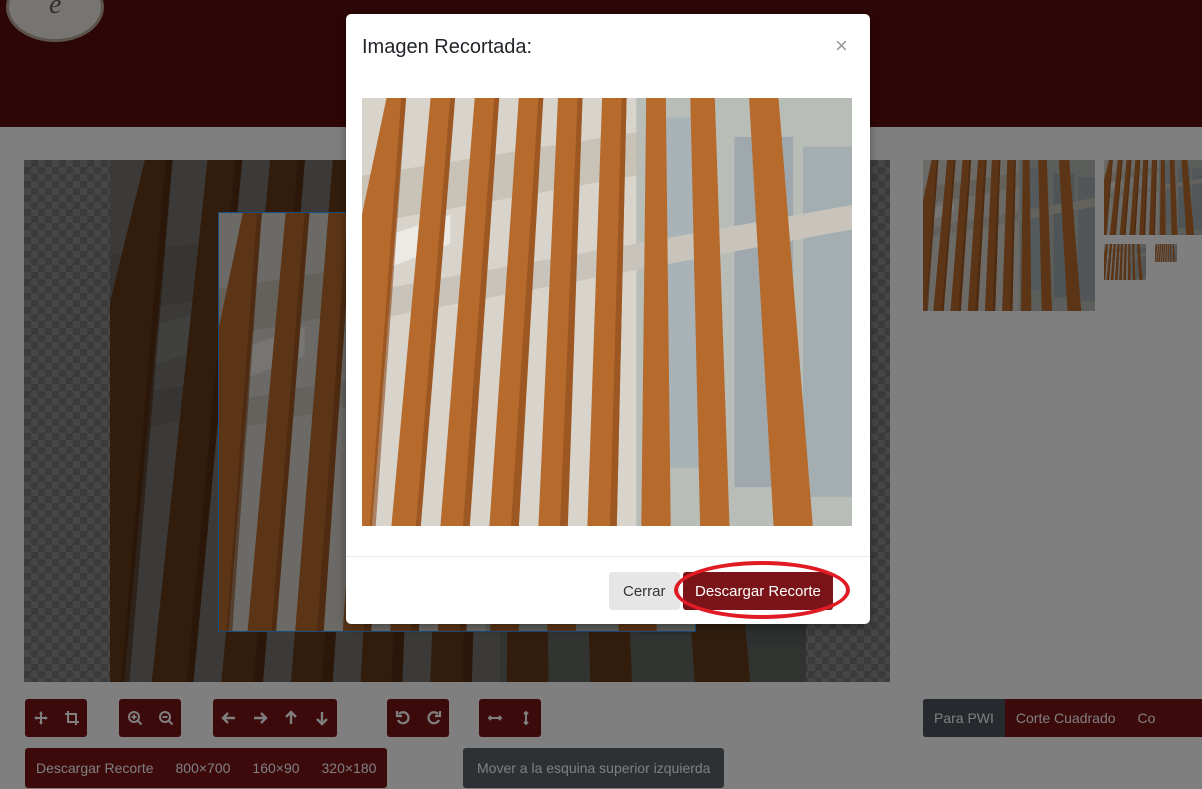  I want to click on close-icon: ×, so click(841, 46).